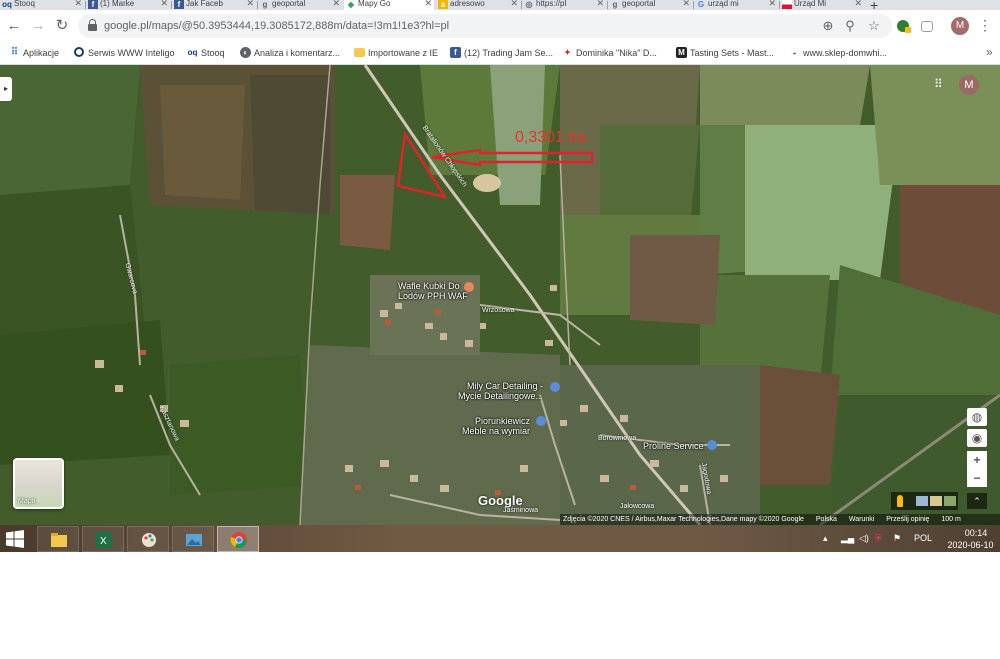  Describe the element at coordinates (396, 53) in the screenshot. I see `bookmark-importowane: Importowane z IE` at that location.